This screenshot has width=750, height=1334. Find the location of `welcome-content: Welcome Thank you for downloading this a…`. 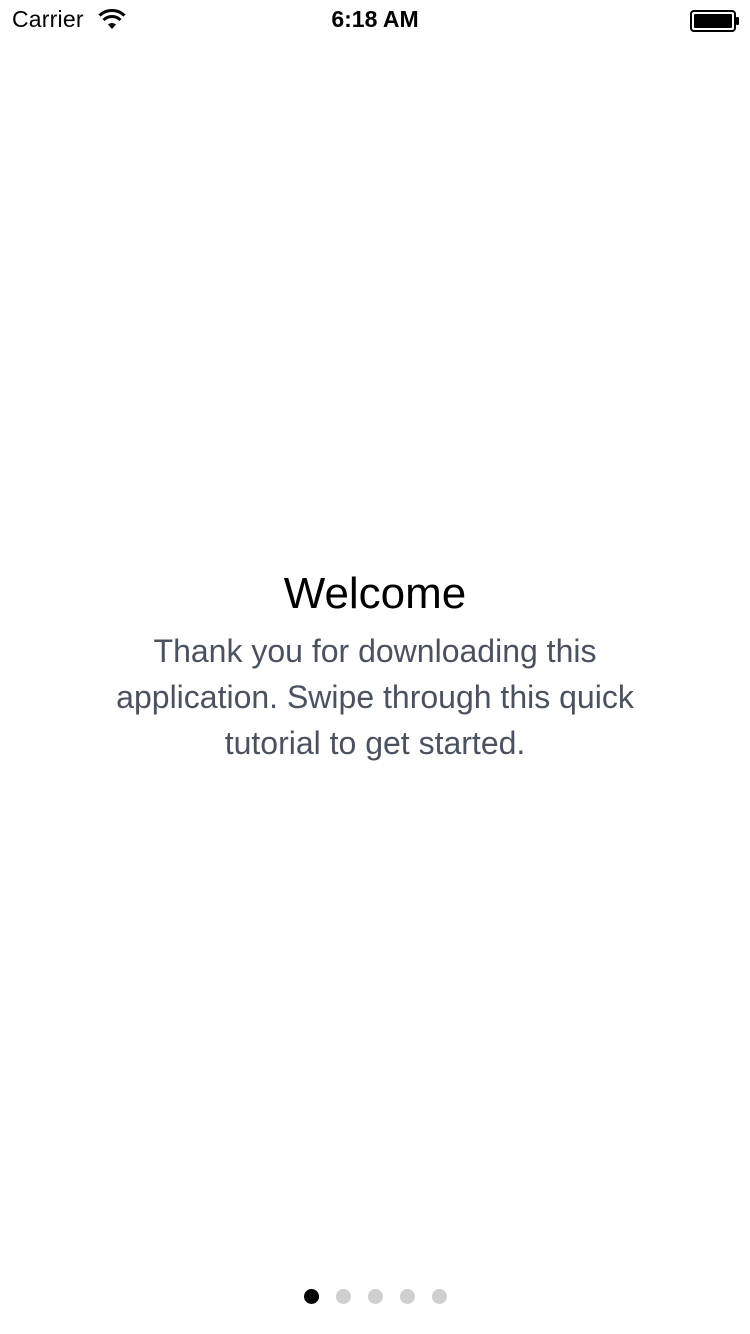

welcome-content: Welcome Thank you for downloading this a… is located at coordinates (375, 666).